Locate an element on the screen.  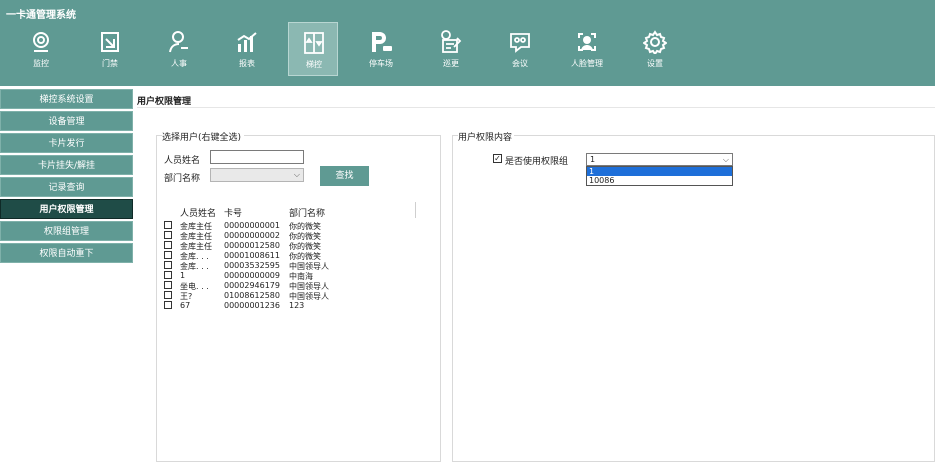
tool-label: 停车场 is located at coordinates (381, 63).